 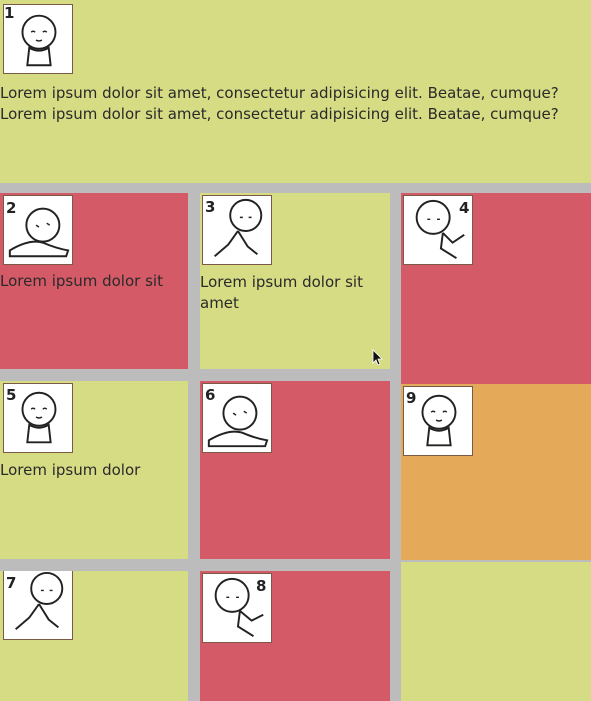 What do you see at coordinates (11, 395) in the screenshot?
I see `item-number: 5` at bounding box center [11, 395].